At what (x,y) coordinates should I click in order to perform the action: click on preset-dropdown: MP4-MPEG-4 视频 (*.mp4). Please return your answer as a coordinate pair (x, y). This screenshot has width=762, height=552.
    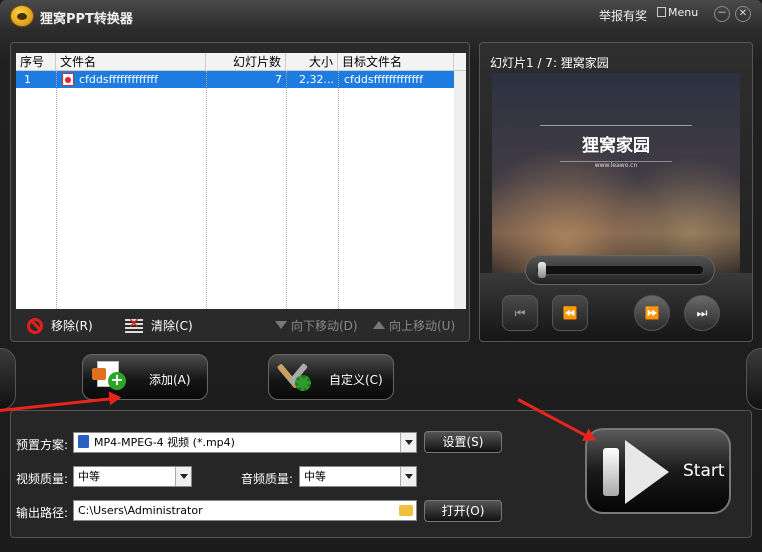
    Looking at the image, I should click on (245, 442).